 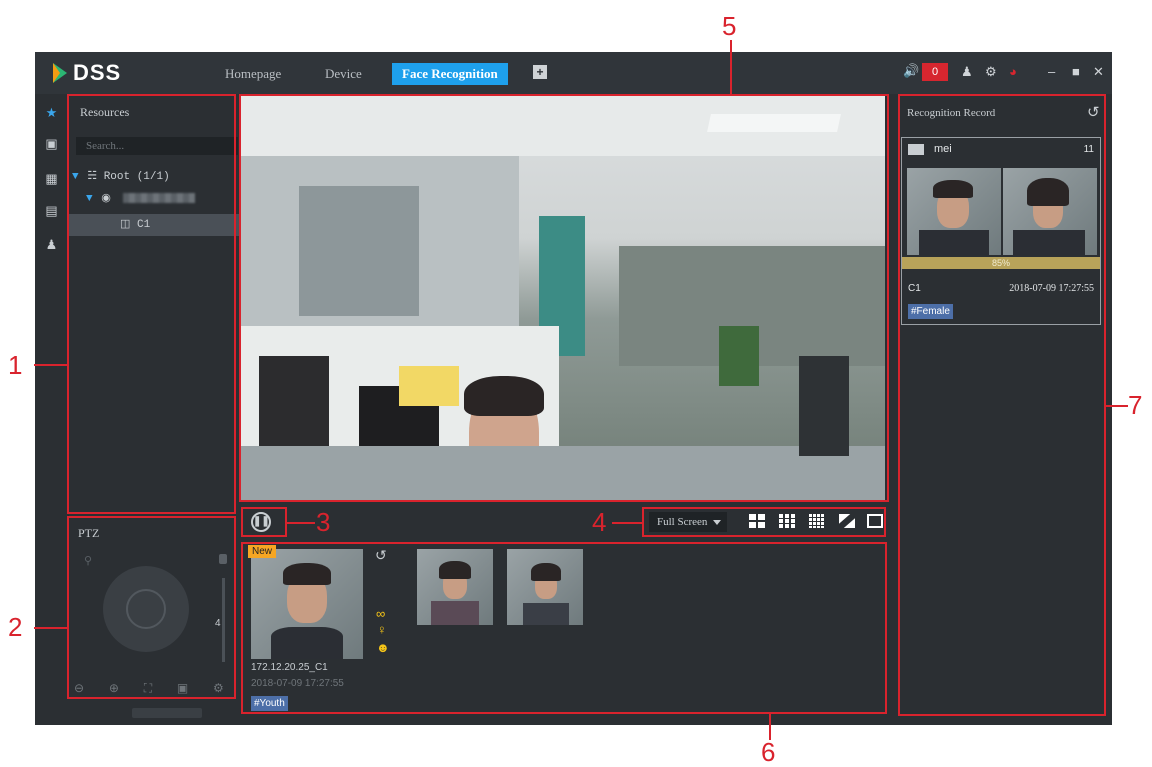 What do you see at coordinates (1013, 71) in the screenshot?
I see `performance-meter-icon: ◕` at bounding box center [1013, 71].